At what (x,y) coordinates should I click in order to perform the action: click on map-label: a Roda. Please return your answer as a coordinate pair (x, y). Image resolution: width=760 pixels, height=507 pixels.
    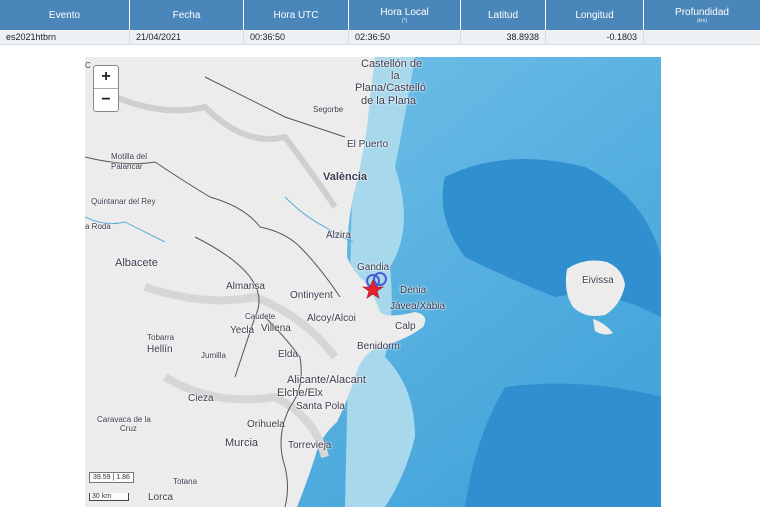
    Looking at the image, I should click on (98, 226).